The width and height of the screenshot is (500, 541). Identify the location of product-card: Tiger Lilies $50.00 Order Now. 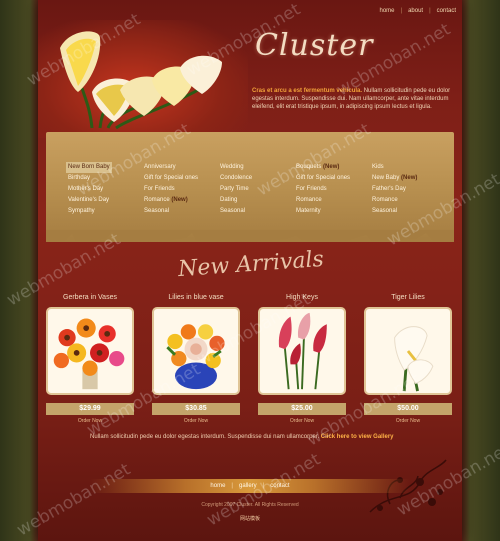
(408, 359).